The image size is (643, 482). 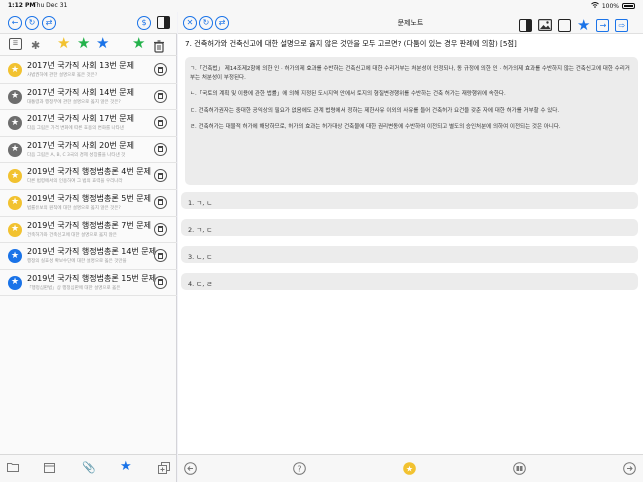 What do you see at coordinates (15, 23) in the screenshot?
I see `back-circle-button: ←` at bounding box center [15, 23].